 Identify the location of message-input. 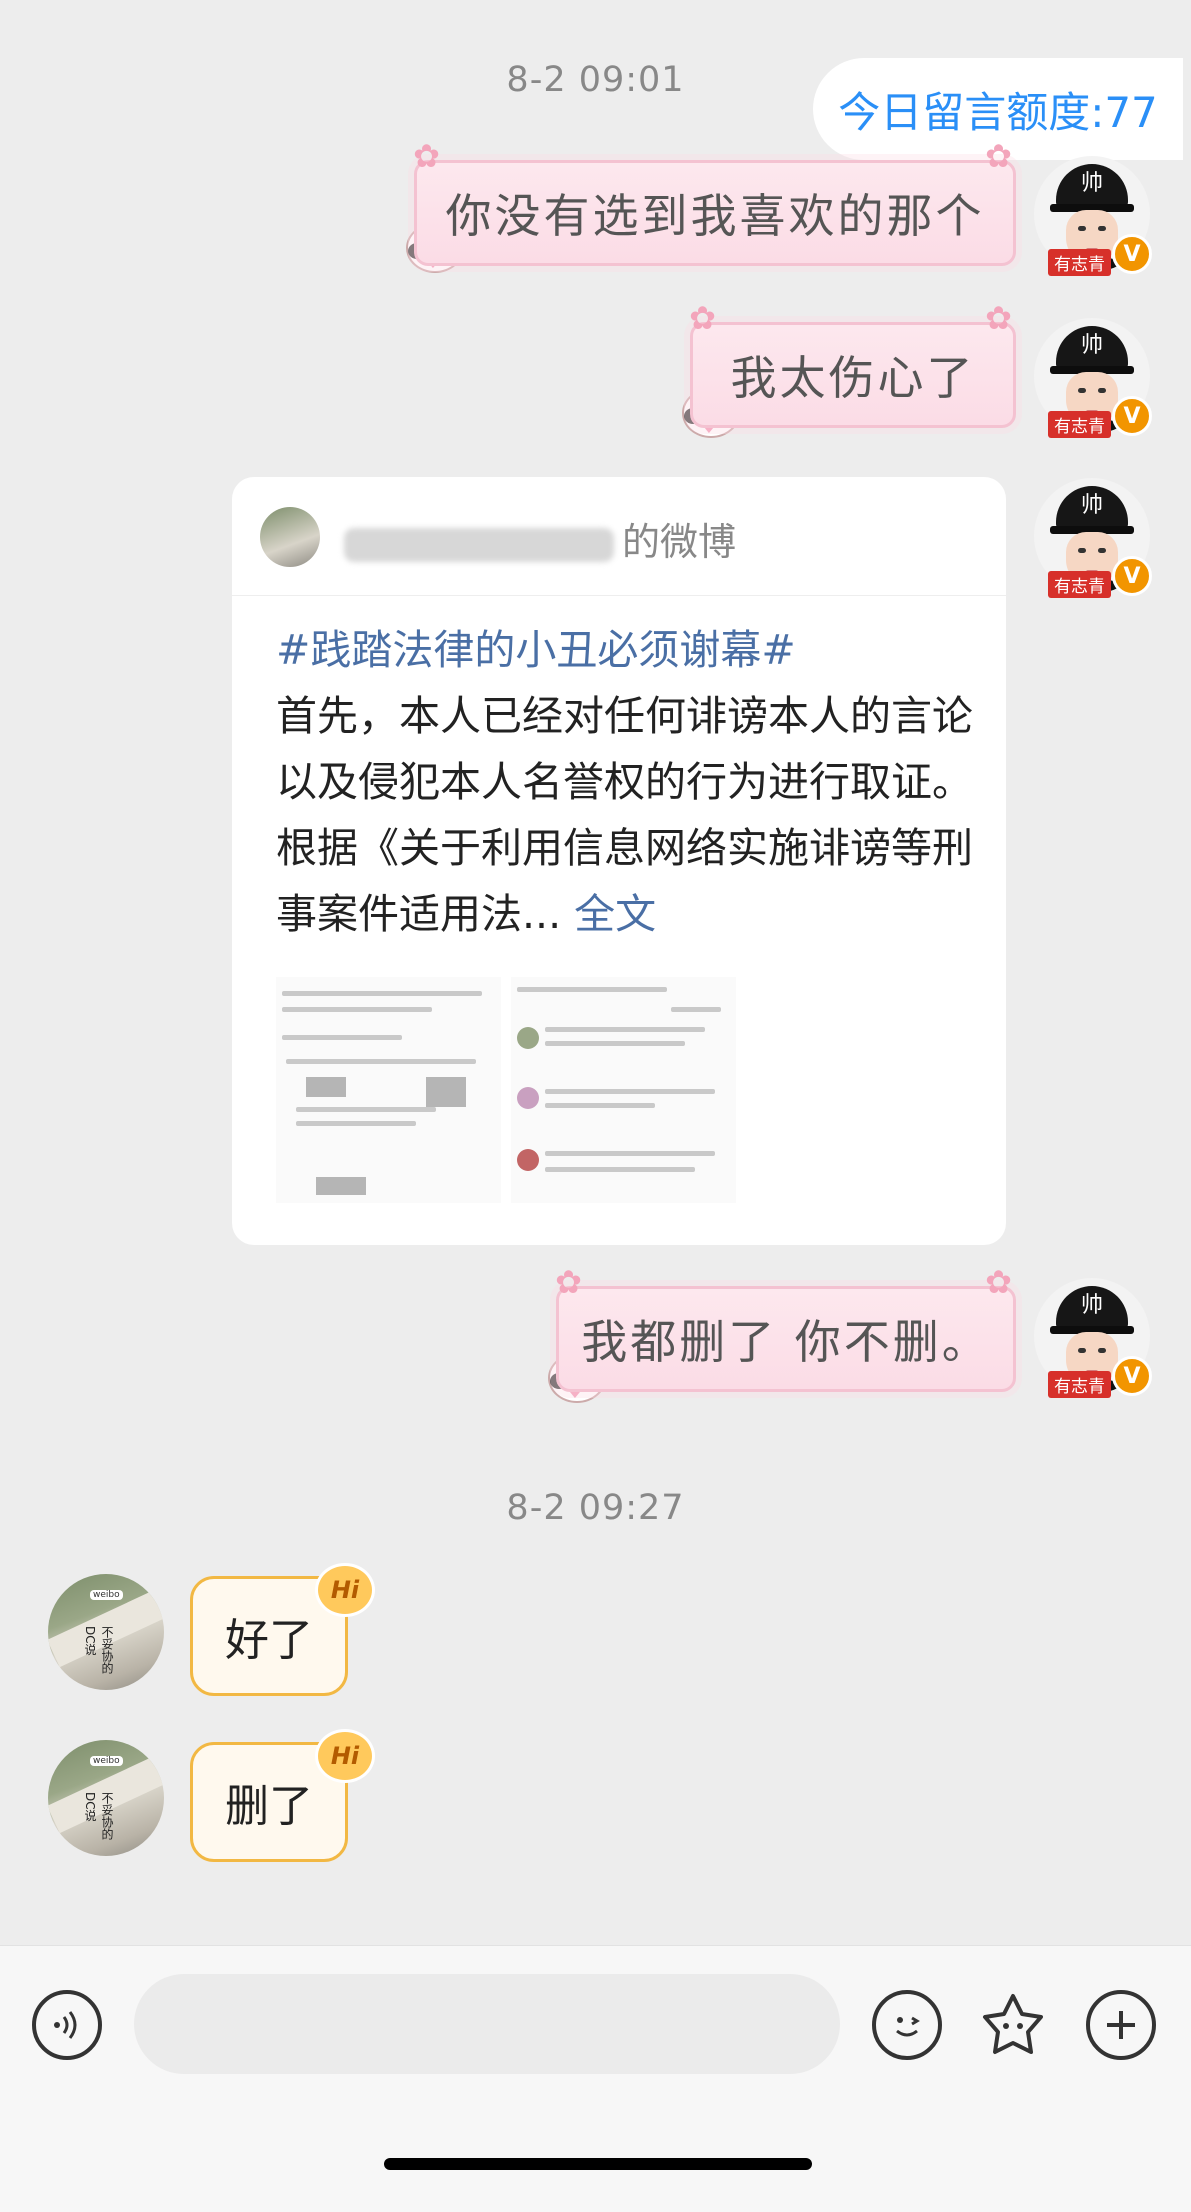
(487, 2024).